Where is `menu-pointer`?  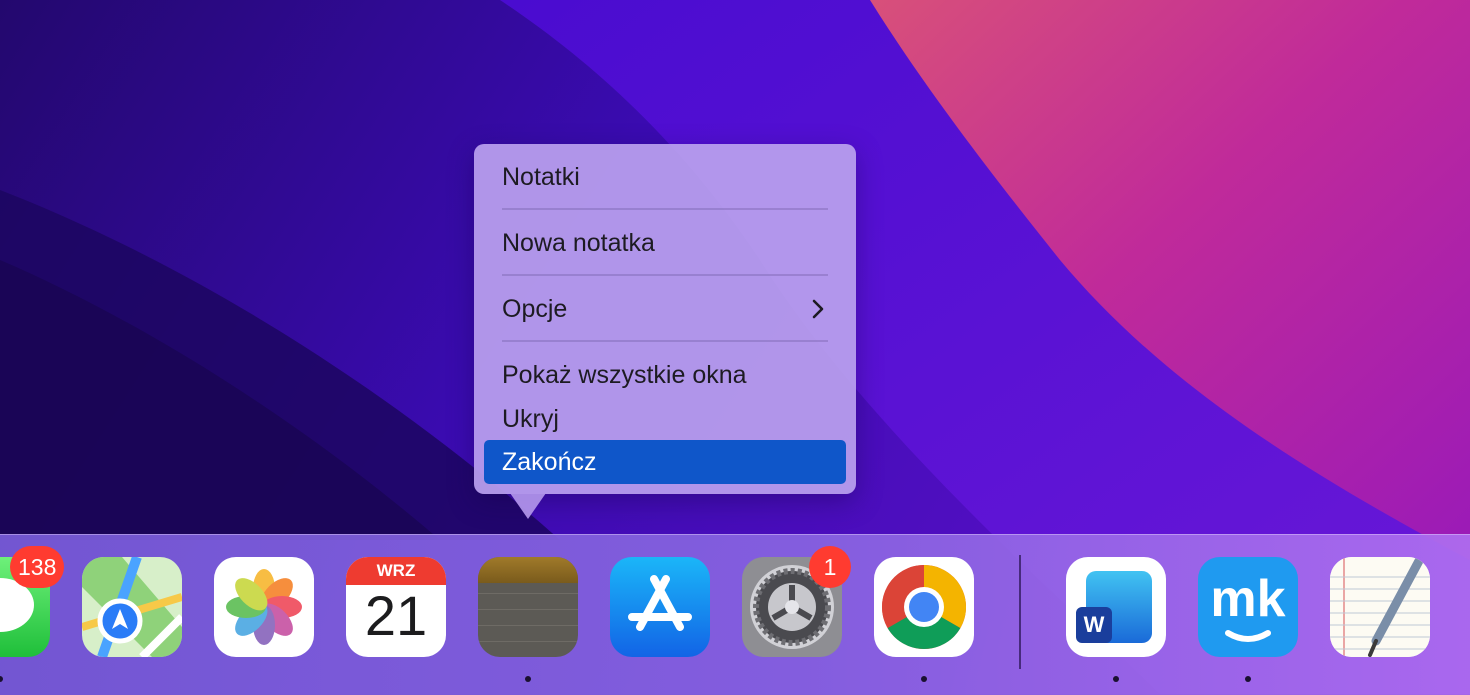 menu-pointer is located at coordinates (528, 506).